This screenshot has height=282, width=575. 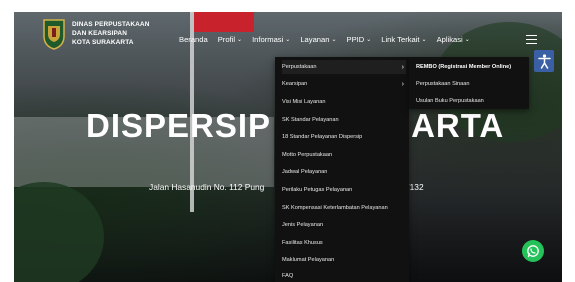 I want to click on submenu-item-label: Usulan Buku Perpustakaan, so click(x=450, y=101).